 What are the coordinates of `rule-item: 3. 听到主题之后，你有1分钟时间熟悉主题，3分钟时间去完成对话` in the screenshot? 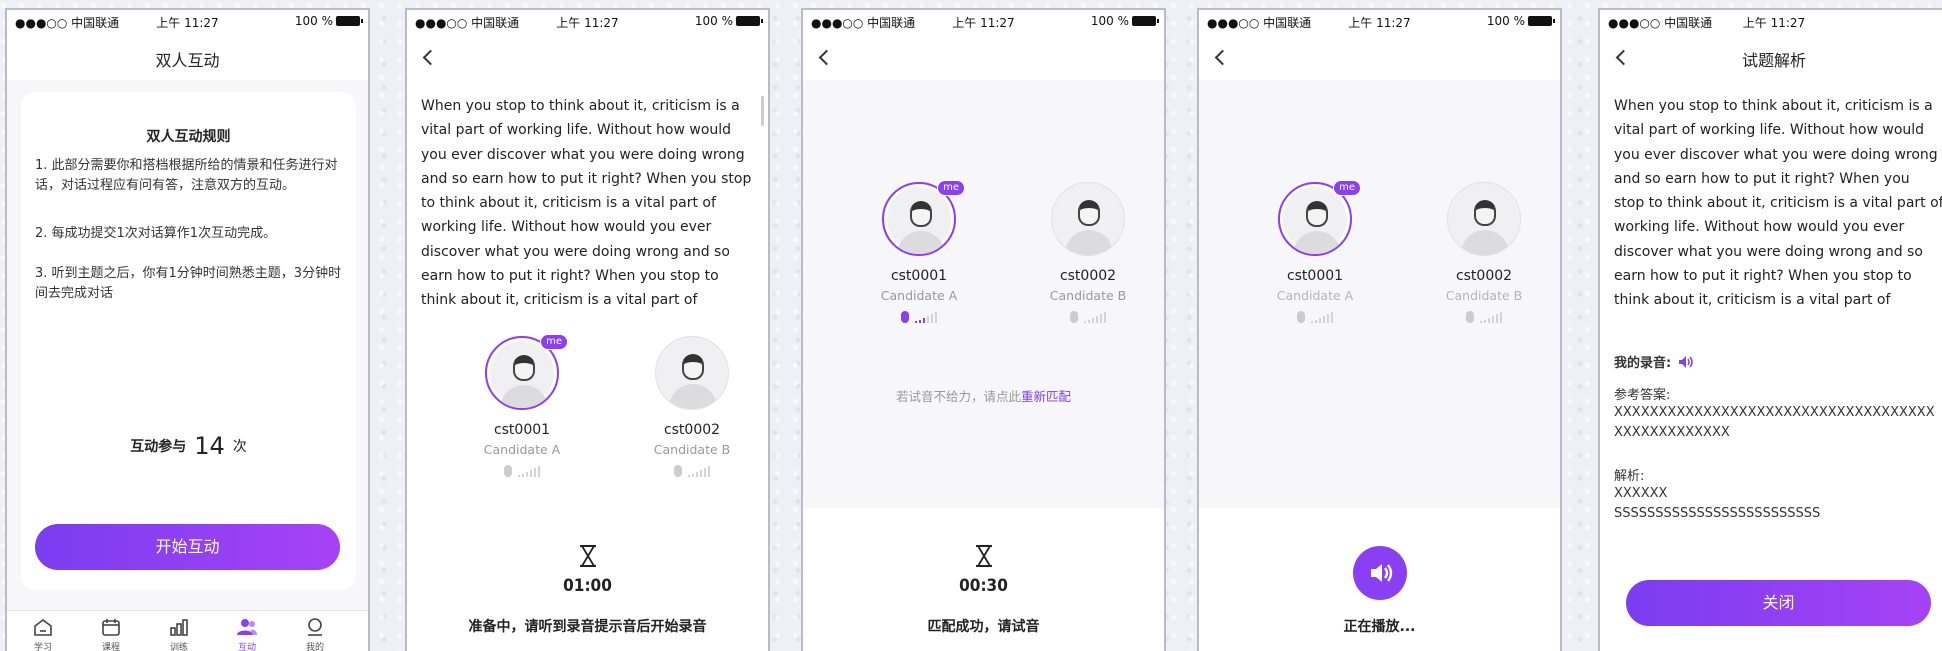 It's located at (188, 283).